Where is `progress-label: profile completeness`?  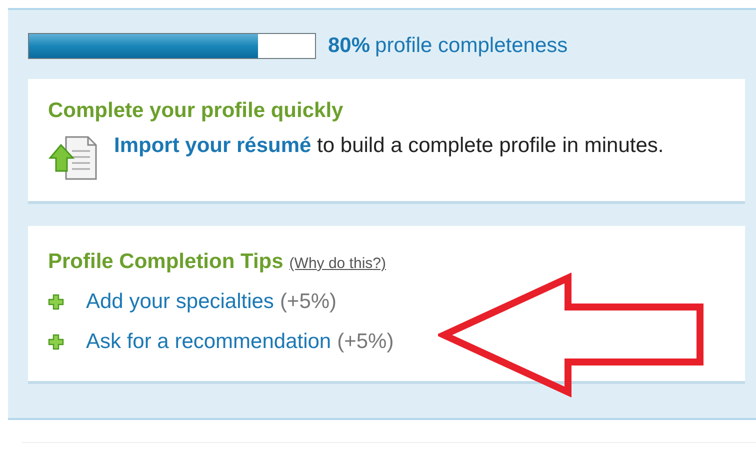
progress-label: profile completeness is located at coordinates (471, 46).